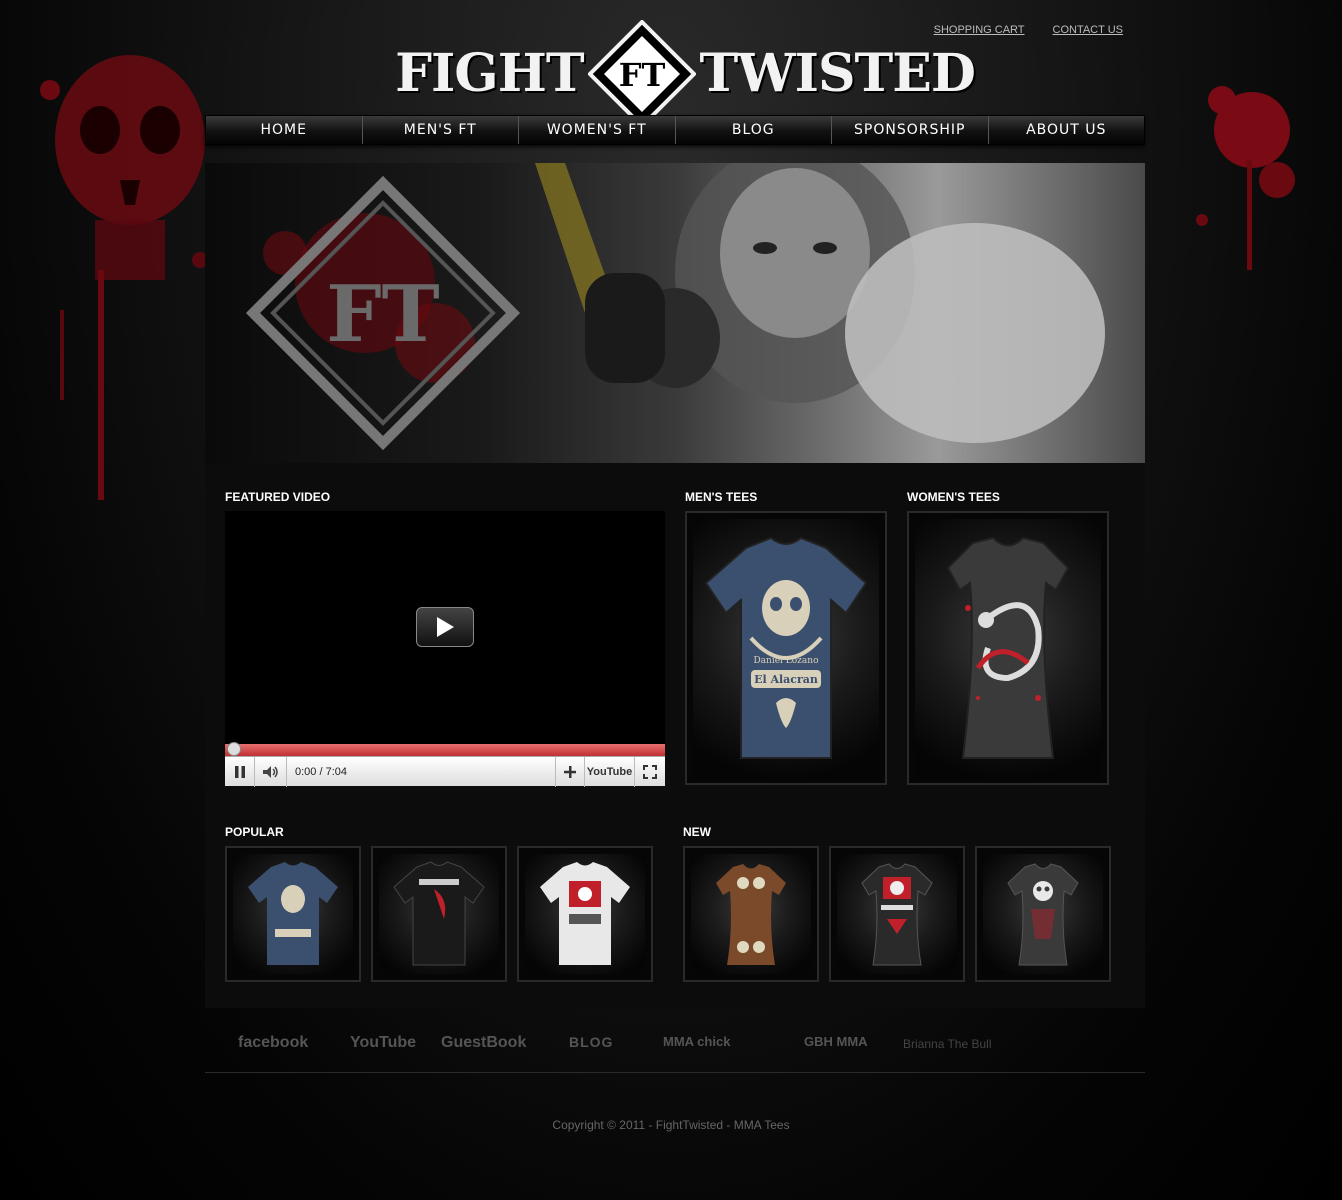 The height and width of the screenshot is (1200, 1342). I want to click on new-title: NEW, so click(697, 832).